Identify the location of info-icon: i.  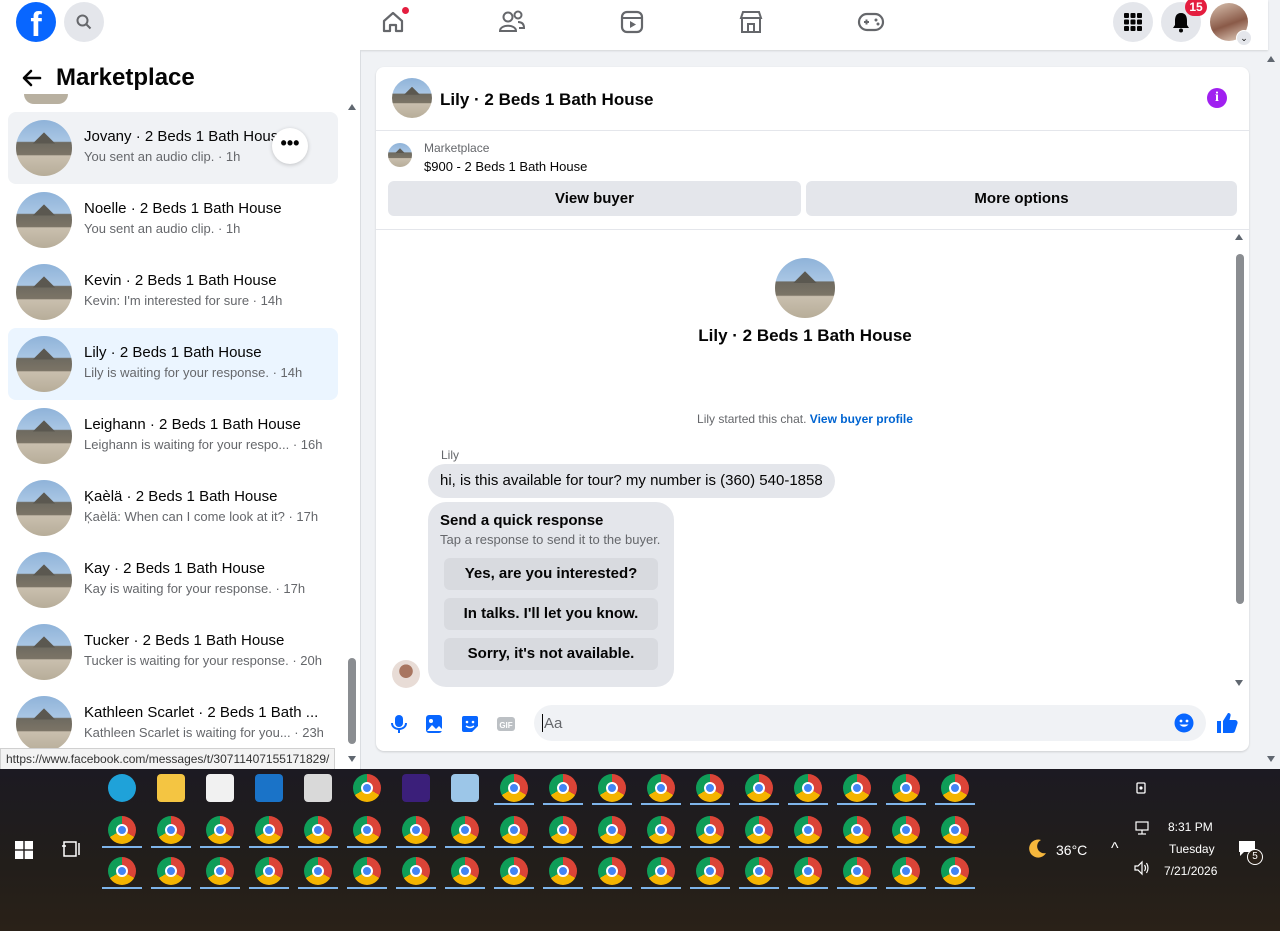
(1217, 98).